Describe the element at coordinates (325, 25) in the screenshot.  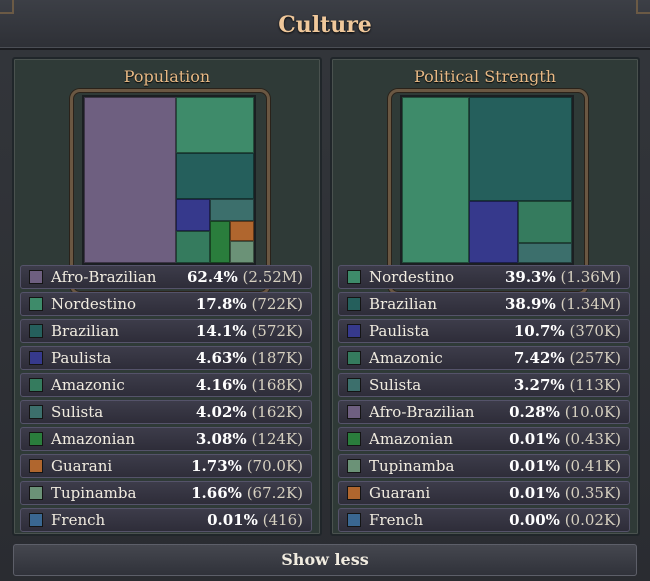
I see `title-bar: Culture` at that location.